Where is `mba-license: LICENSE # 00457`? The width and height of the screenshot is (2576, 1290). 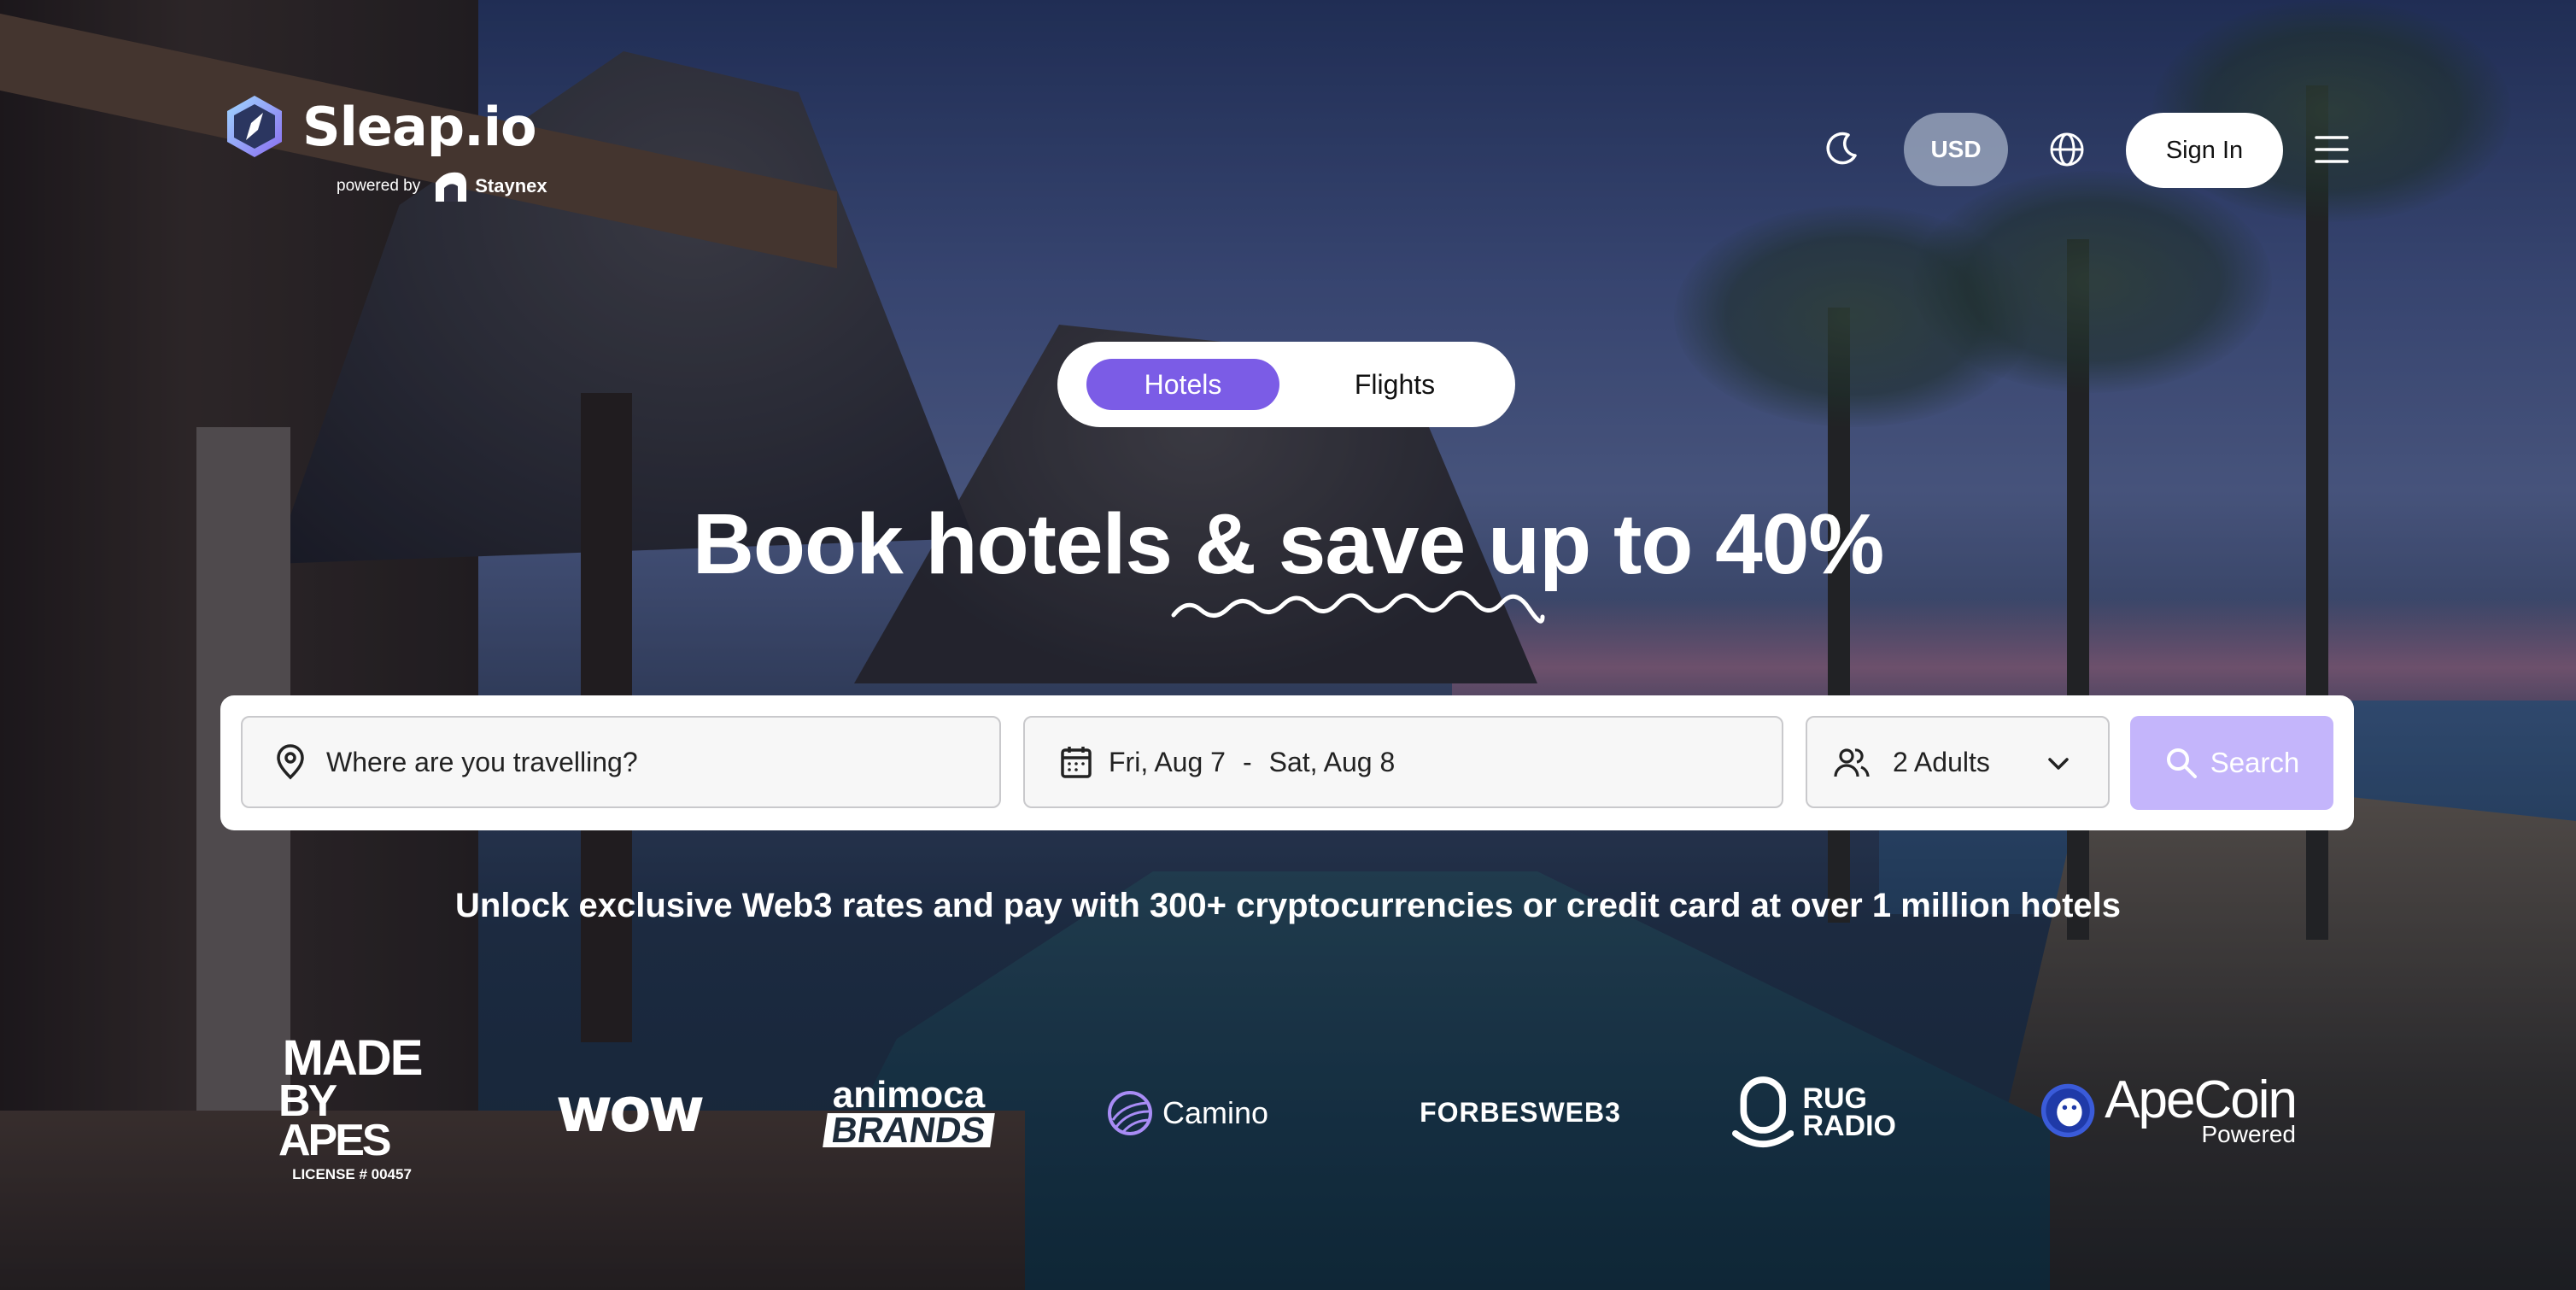
mba-license: LICENSE # 00457 is located at coordinates (352, 1175).